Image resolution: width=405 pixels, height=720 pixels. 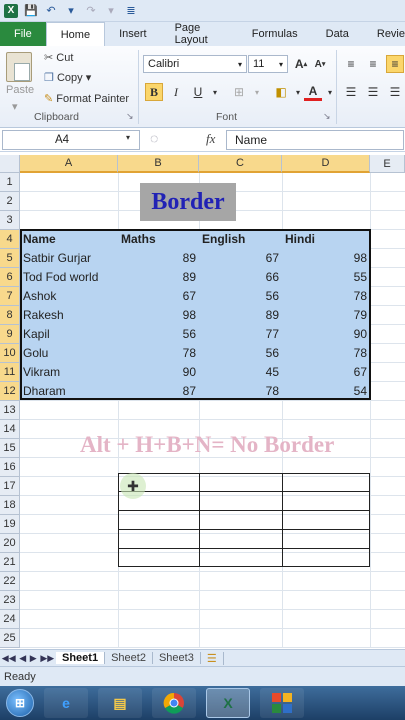 What do you see at coordinates (120, 703) in the screenshot?
I see `file-explorer-icon: ▤` at bounding box center [120, 703].